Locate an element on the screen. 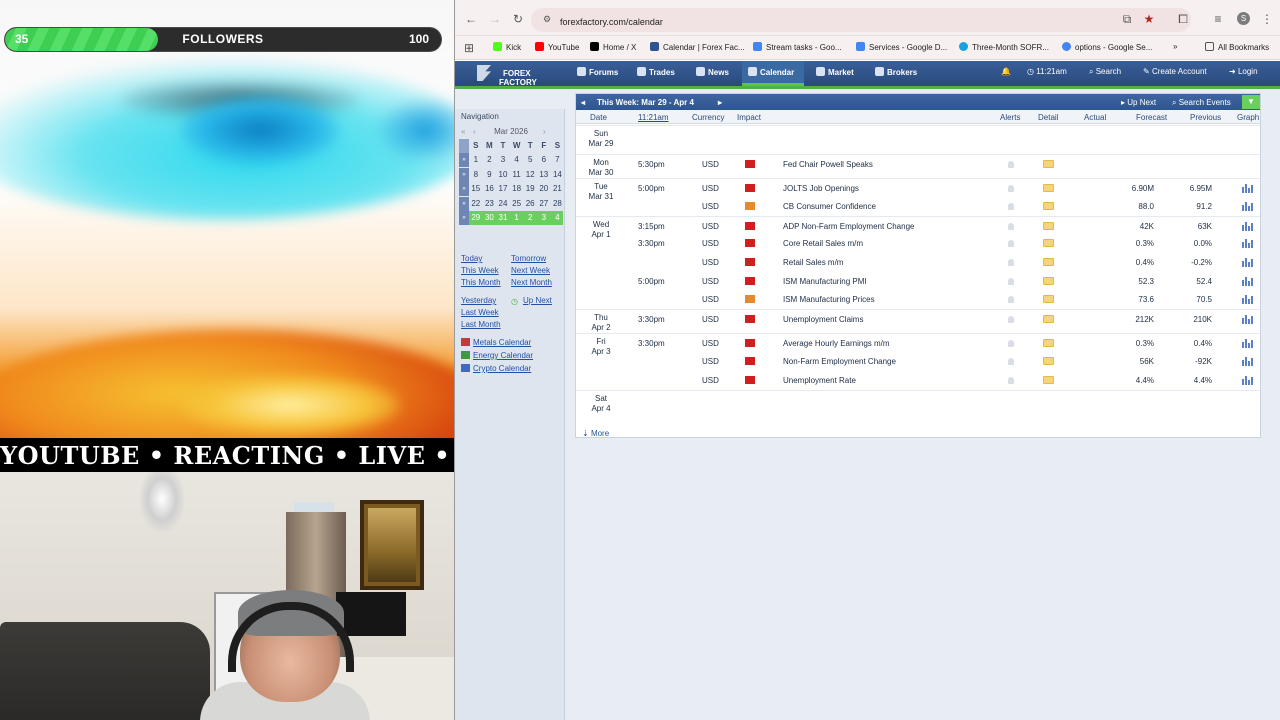 The width and height of the screenshot is (1280, 720). mini-calendar-day: 4 is located at coordinates (558, 218).